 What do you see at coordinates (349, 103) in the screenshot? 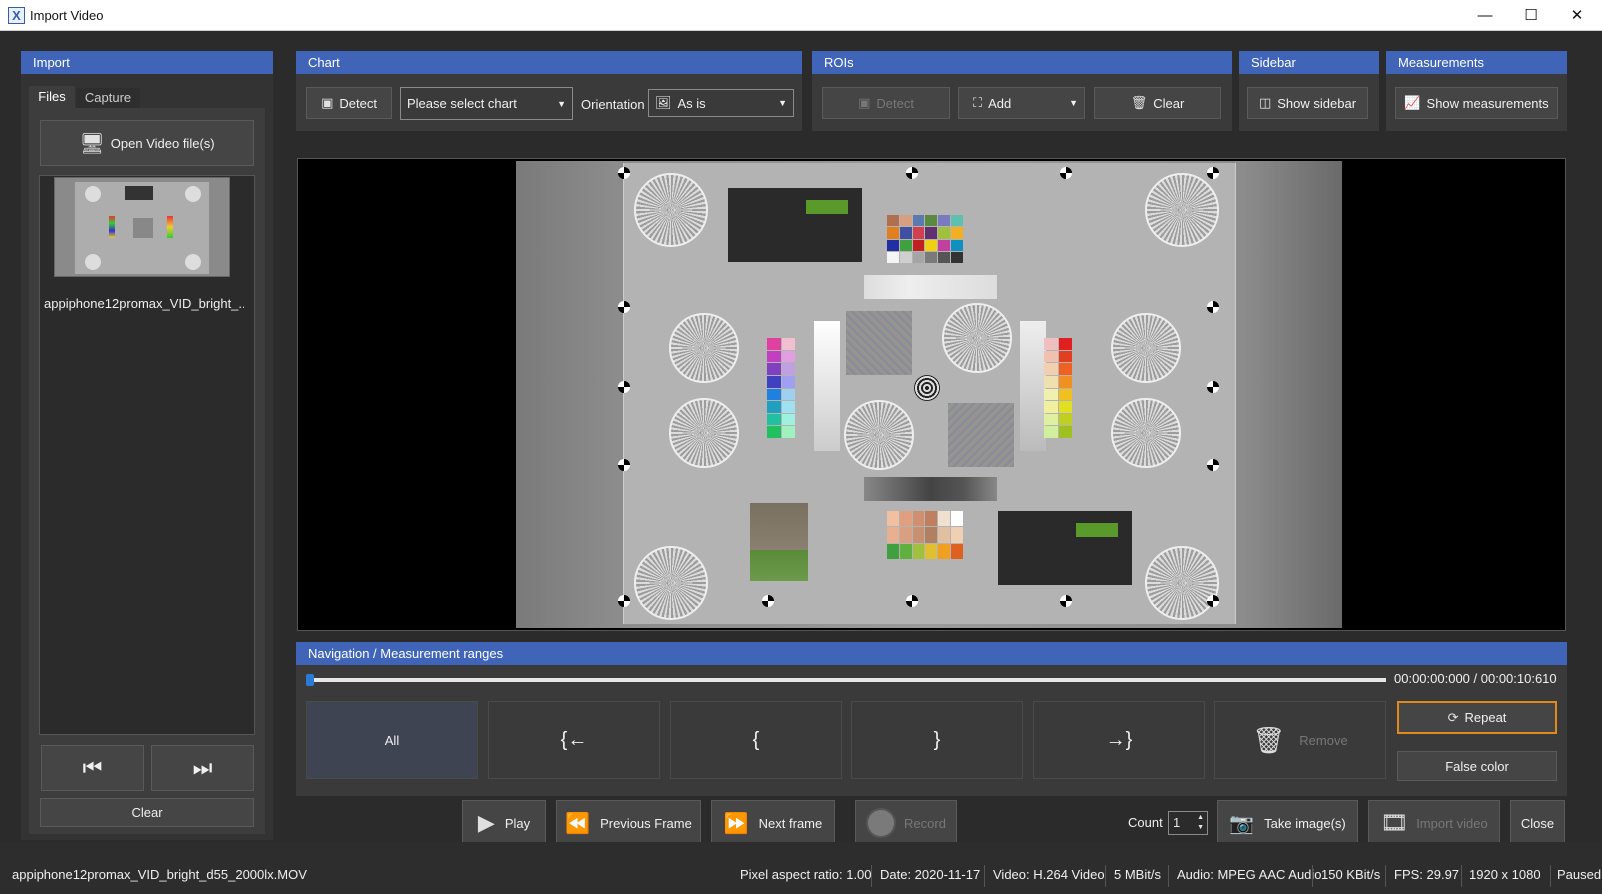
I see `chart-detect-button: ▣ Detect` at bounding box center [349, 103].